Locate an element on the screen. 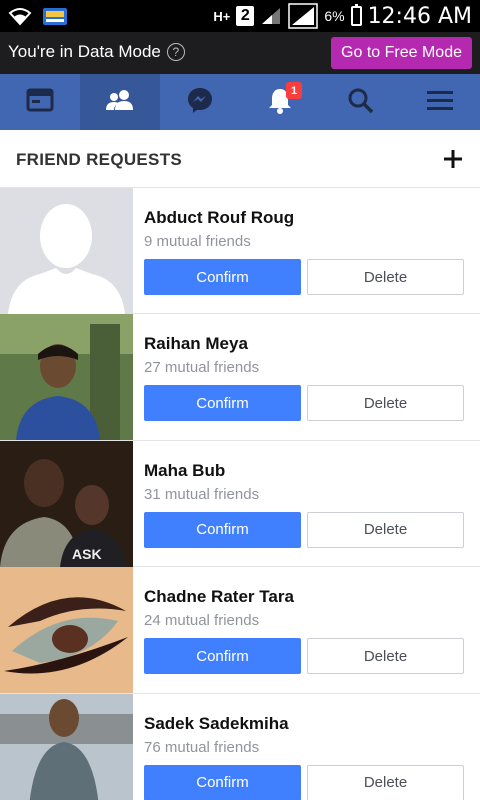 This screenshot has width=480, height=800. tab-messenger is located at coordinates (200, 102).